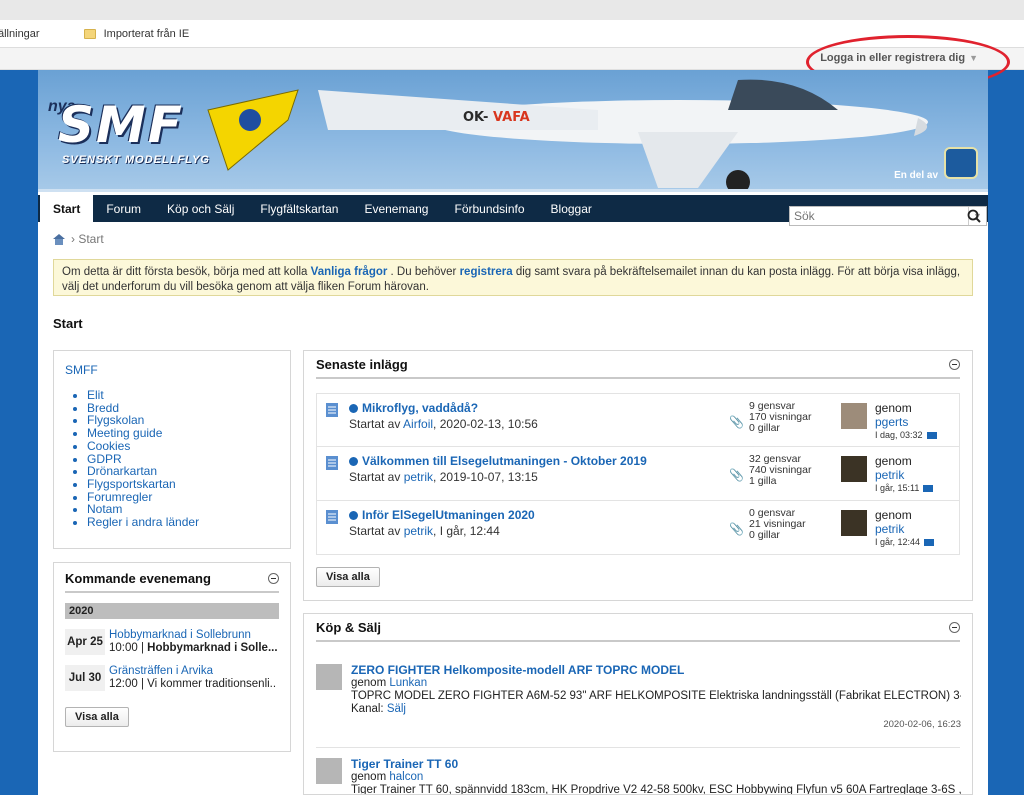  Describe the element at coordinates (396, 208) in the screenshot. I see `tab-evenemang: Evenemang` at that location.